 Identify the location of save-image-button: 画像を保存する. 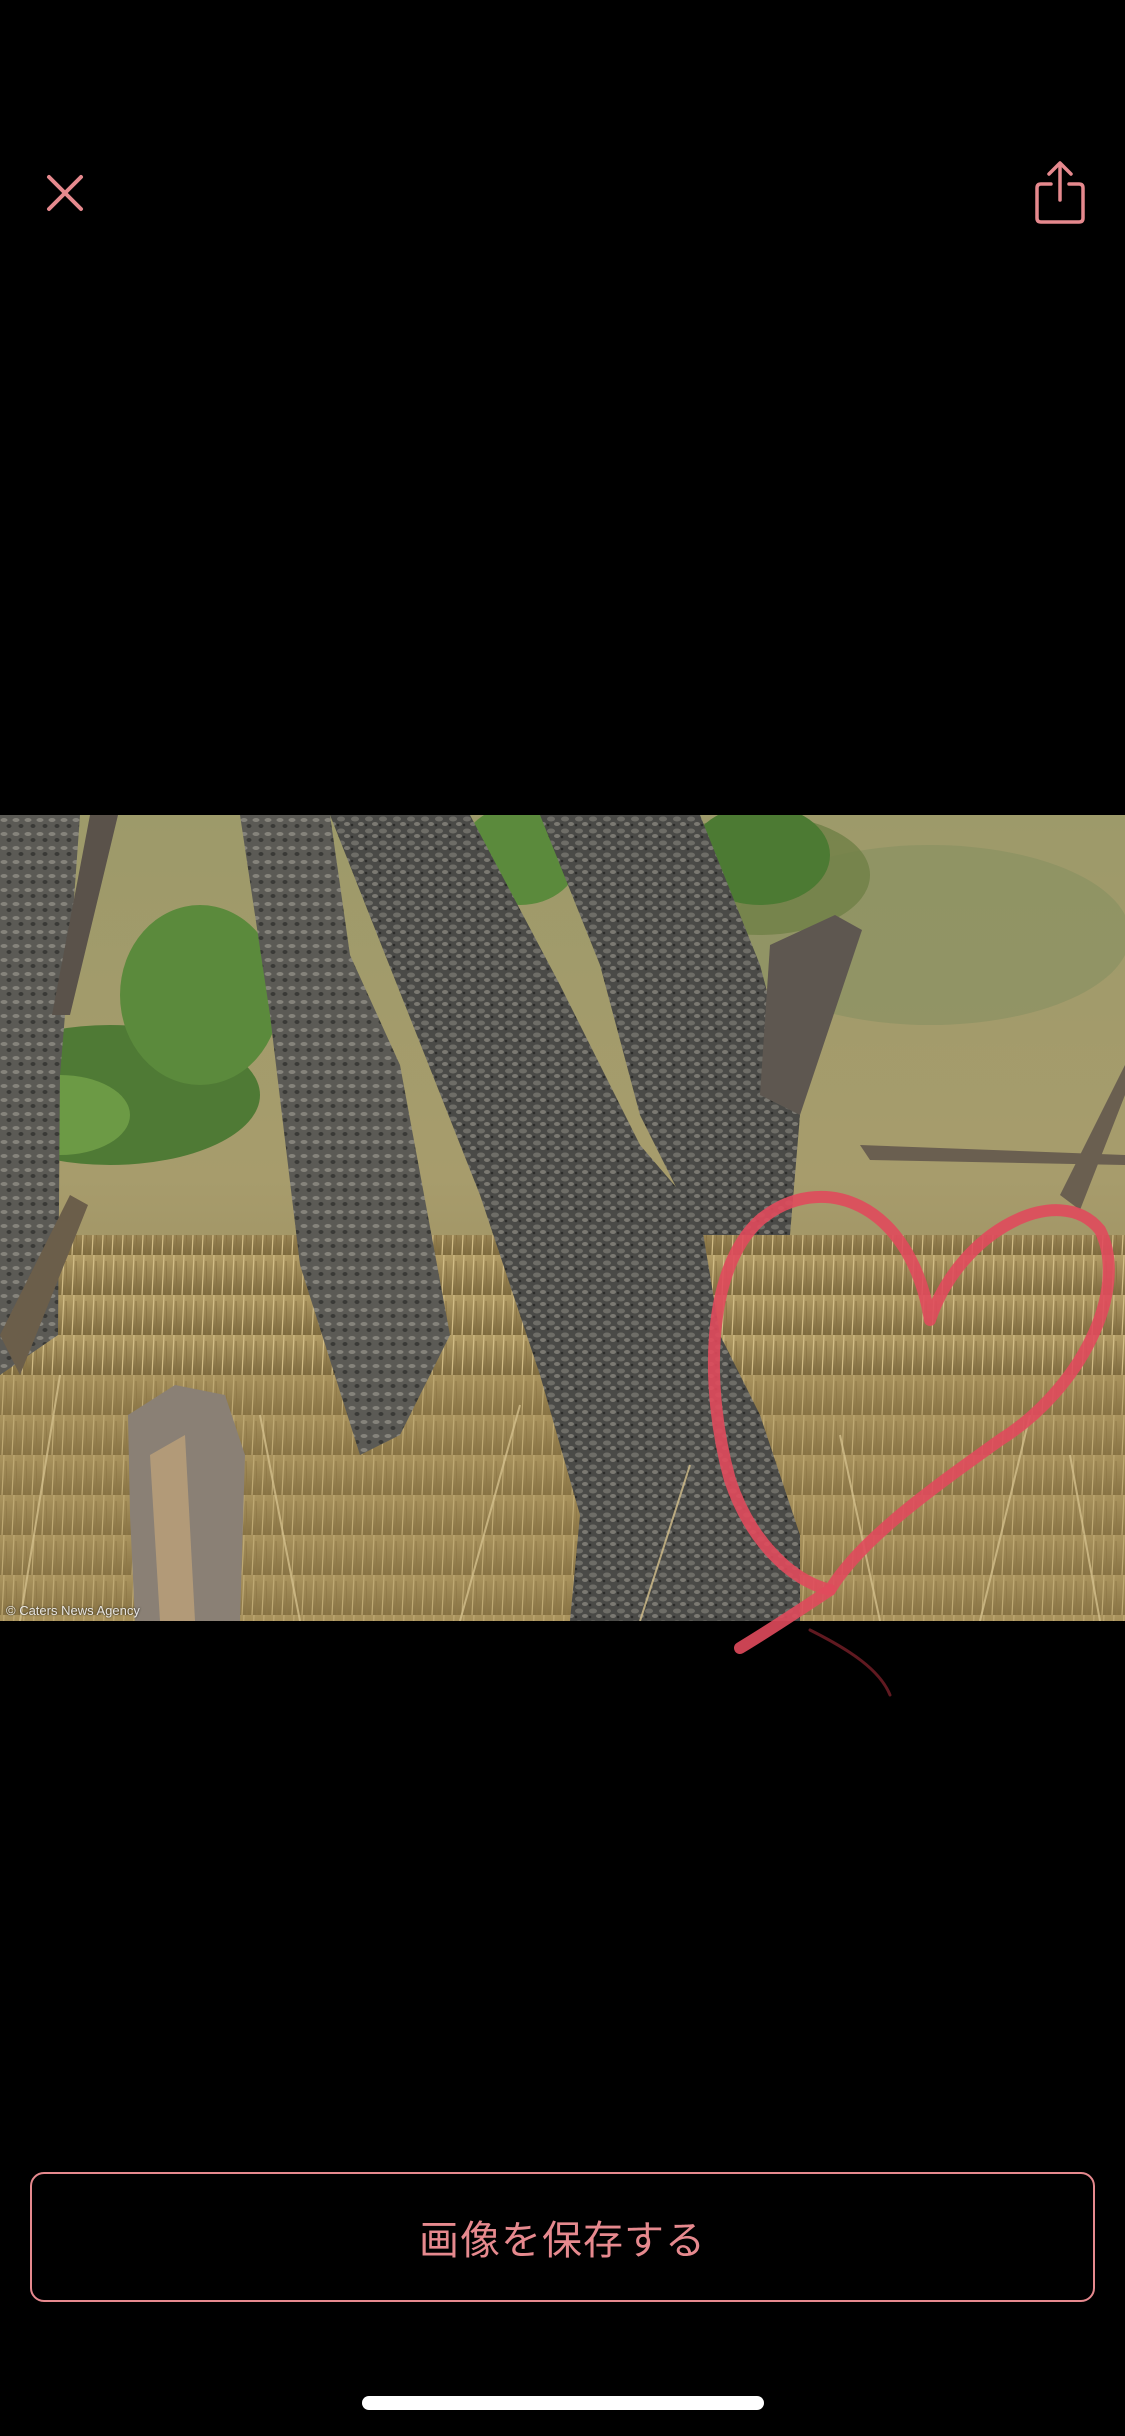
(562, 2237).